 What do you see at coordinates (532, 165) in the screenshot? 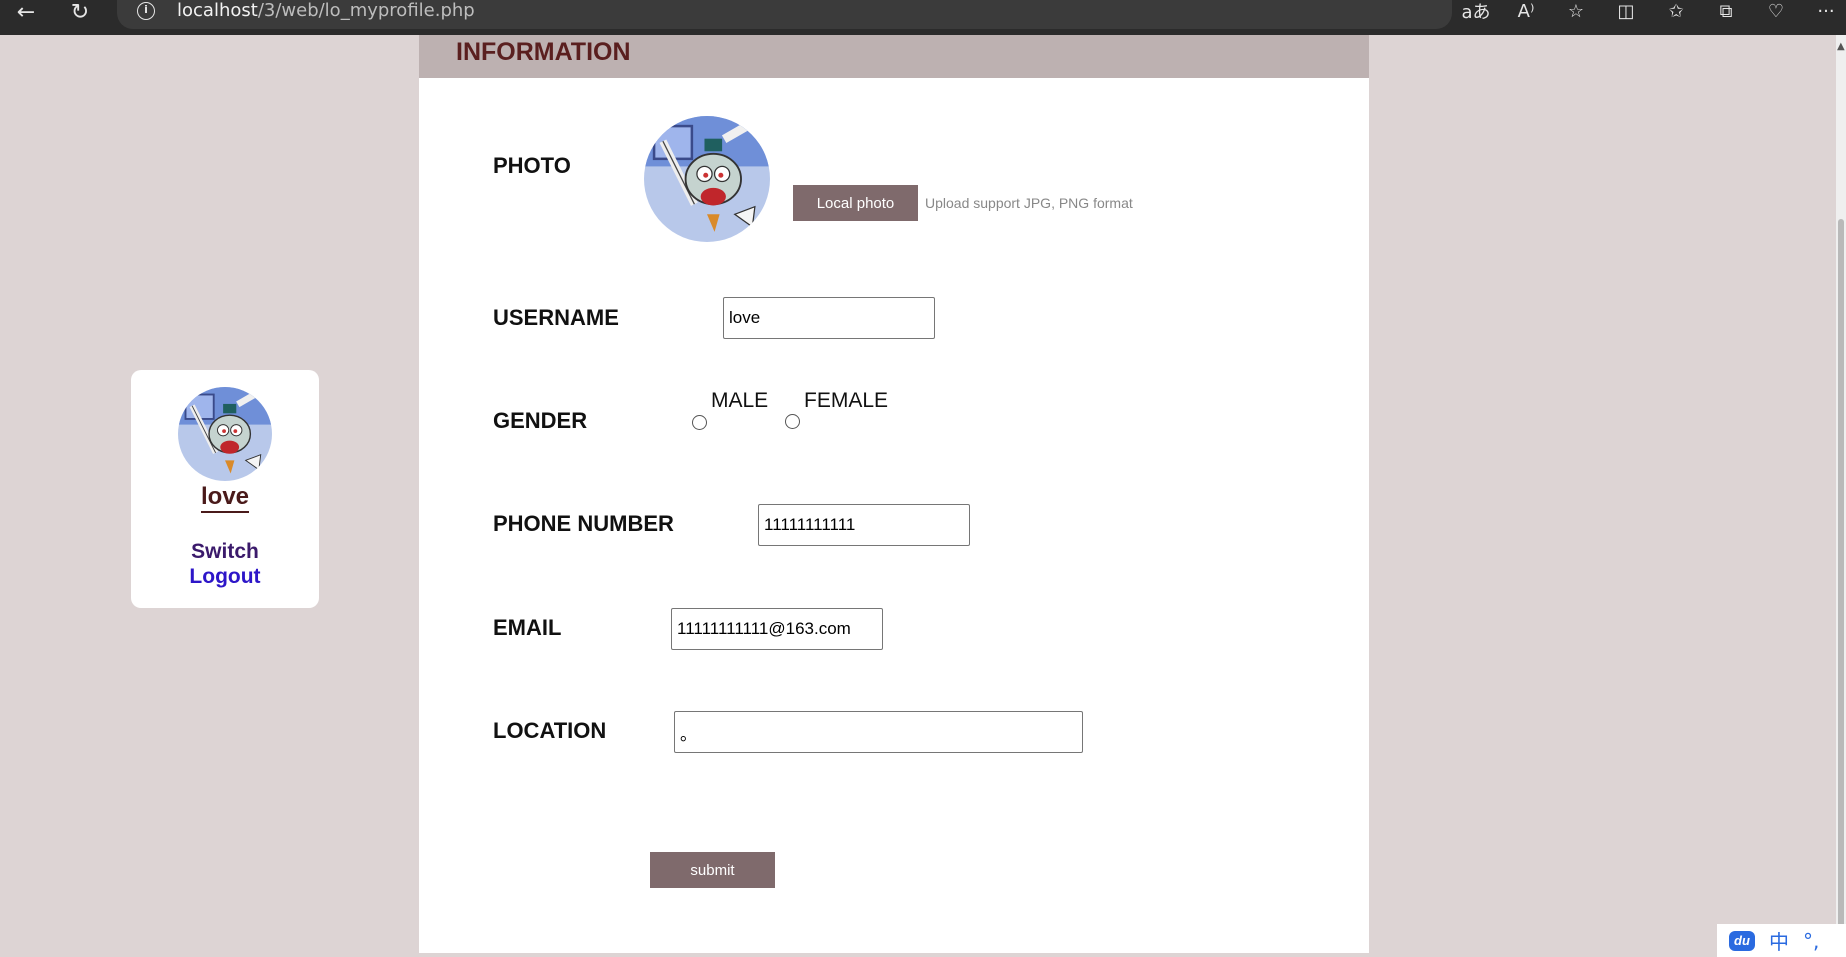
I see `photo-label: PHOTO` at bounding box center [532, 165].